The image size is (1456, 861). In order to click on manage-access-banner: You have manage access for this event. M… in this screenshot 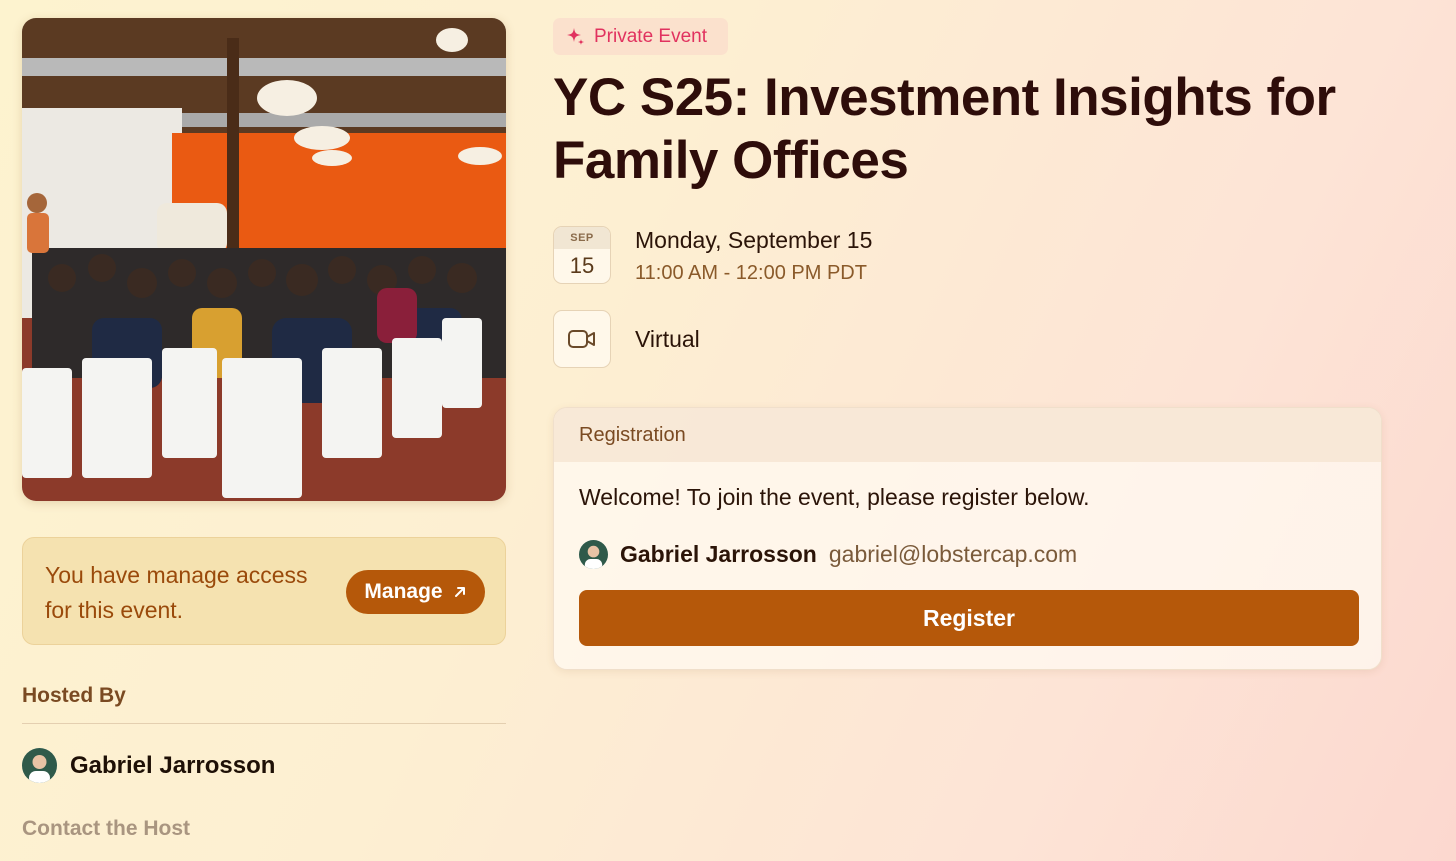, I will do `click(264, 591)`.